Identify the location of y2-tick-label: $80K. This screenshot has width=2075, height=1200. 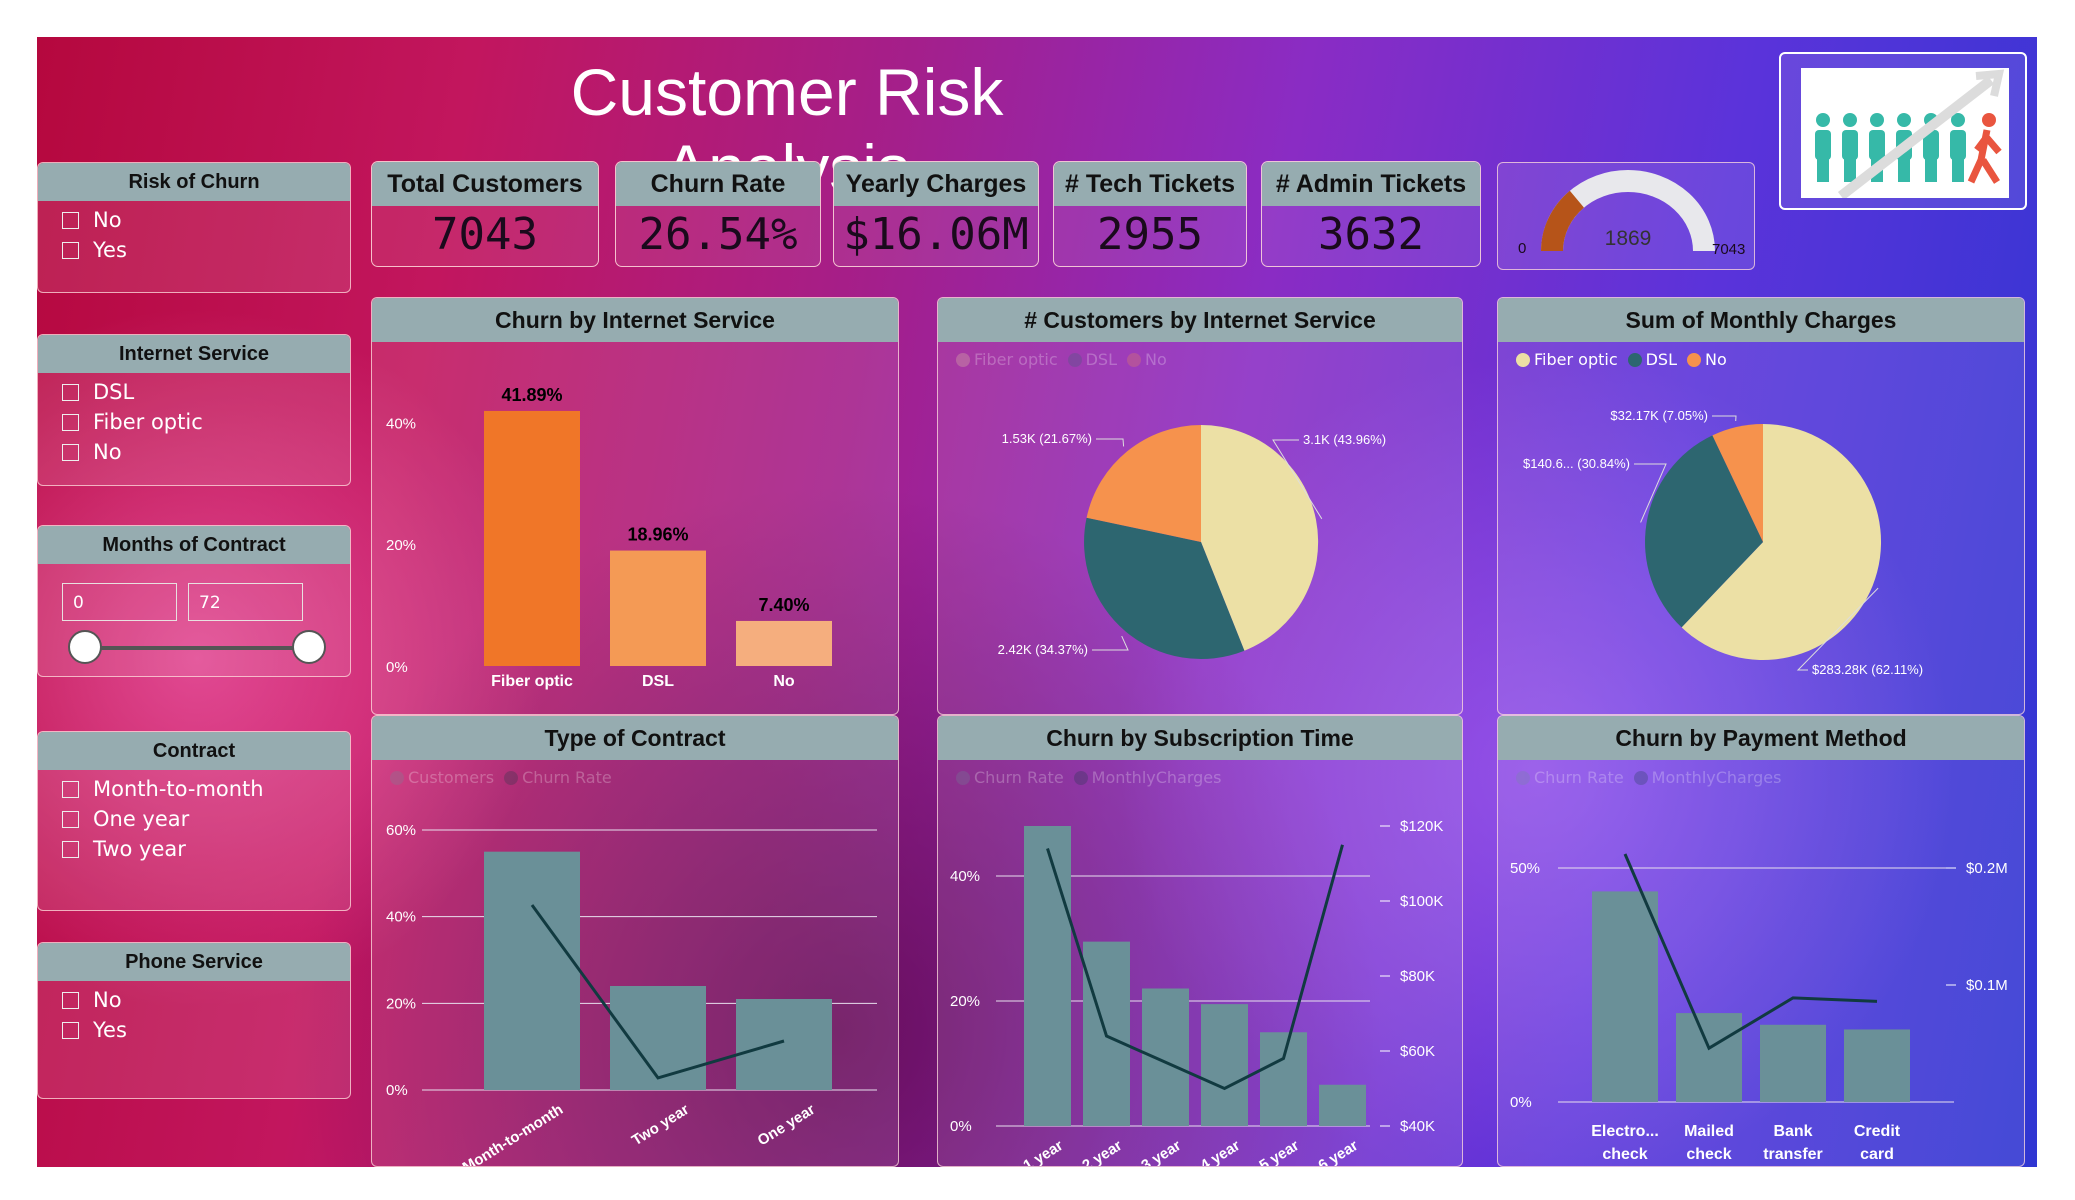
(1417, 976).